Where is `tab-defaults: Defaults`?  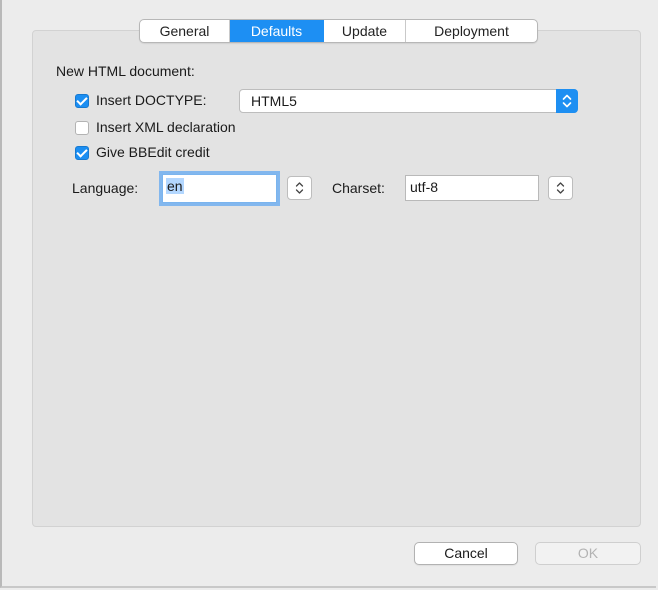
tab-defaults: Defaults is located at coordinates (277, 31).